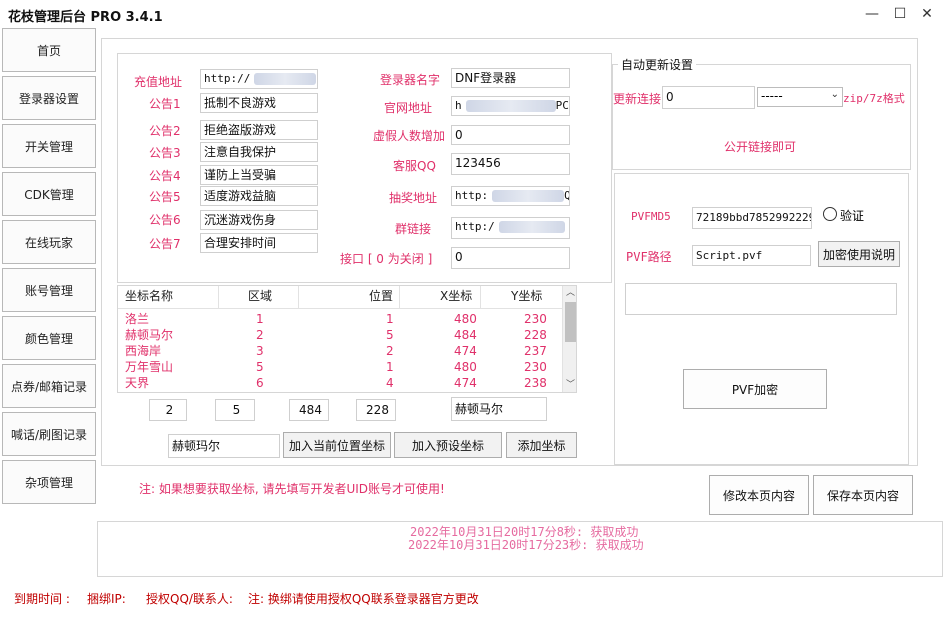  I want to click on close-icon: ✕, so click(927, 14).